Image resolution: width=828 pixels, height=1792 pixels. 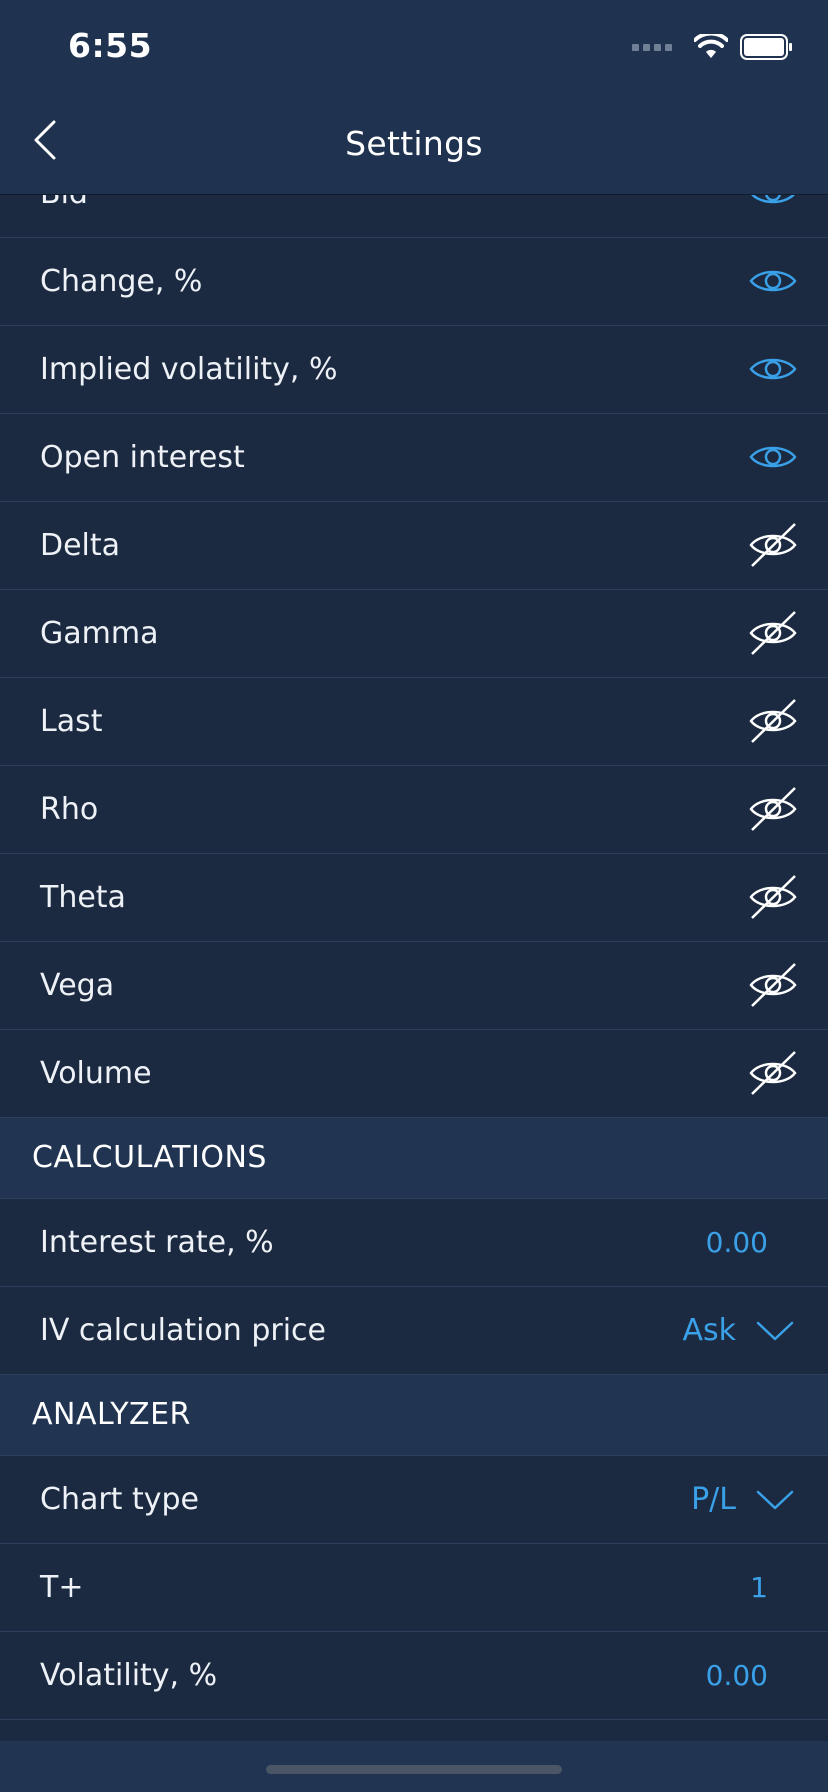 What do you see at coordinates (414, 1158) in the screenshot?
I see `section-header-calculations: CALCULATIONS` at bounding box center [414, 1158].